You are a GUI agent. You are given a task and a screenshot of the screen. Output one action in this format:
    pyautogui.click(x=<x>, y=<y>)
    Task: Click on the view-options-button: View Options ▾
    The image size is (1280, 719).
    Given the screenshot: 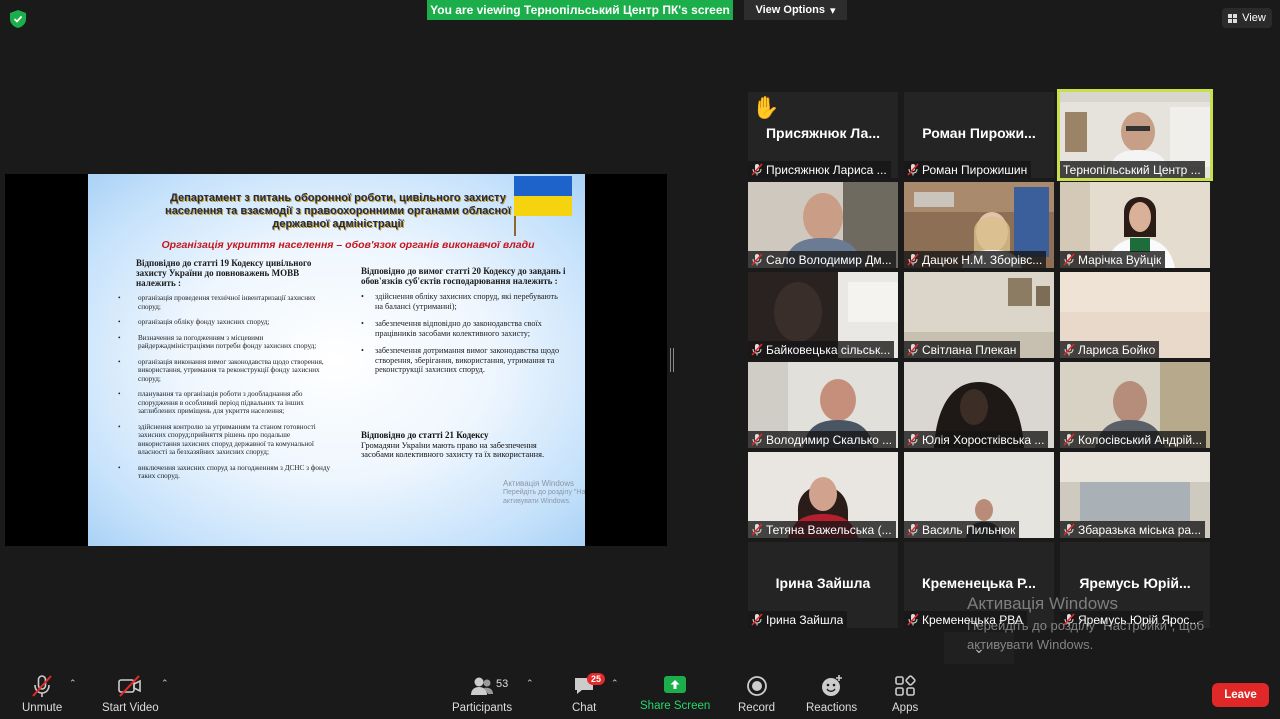 What is the action you would take?
    pyautogui.click(x=795, y=10)
    